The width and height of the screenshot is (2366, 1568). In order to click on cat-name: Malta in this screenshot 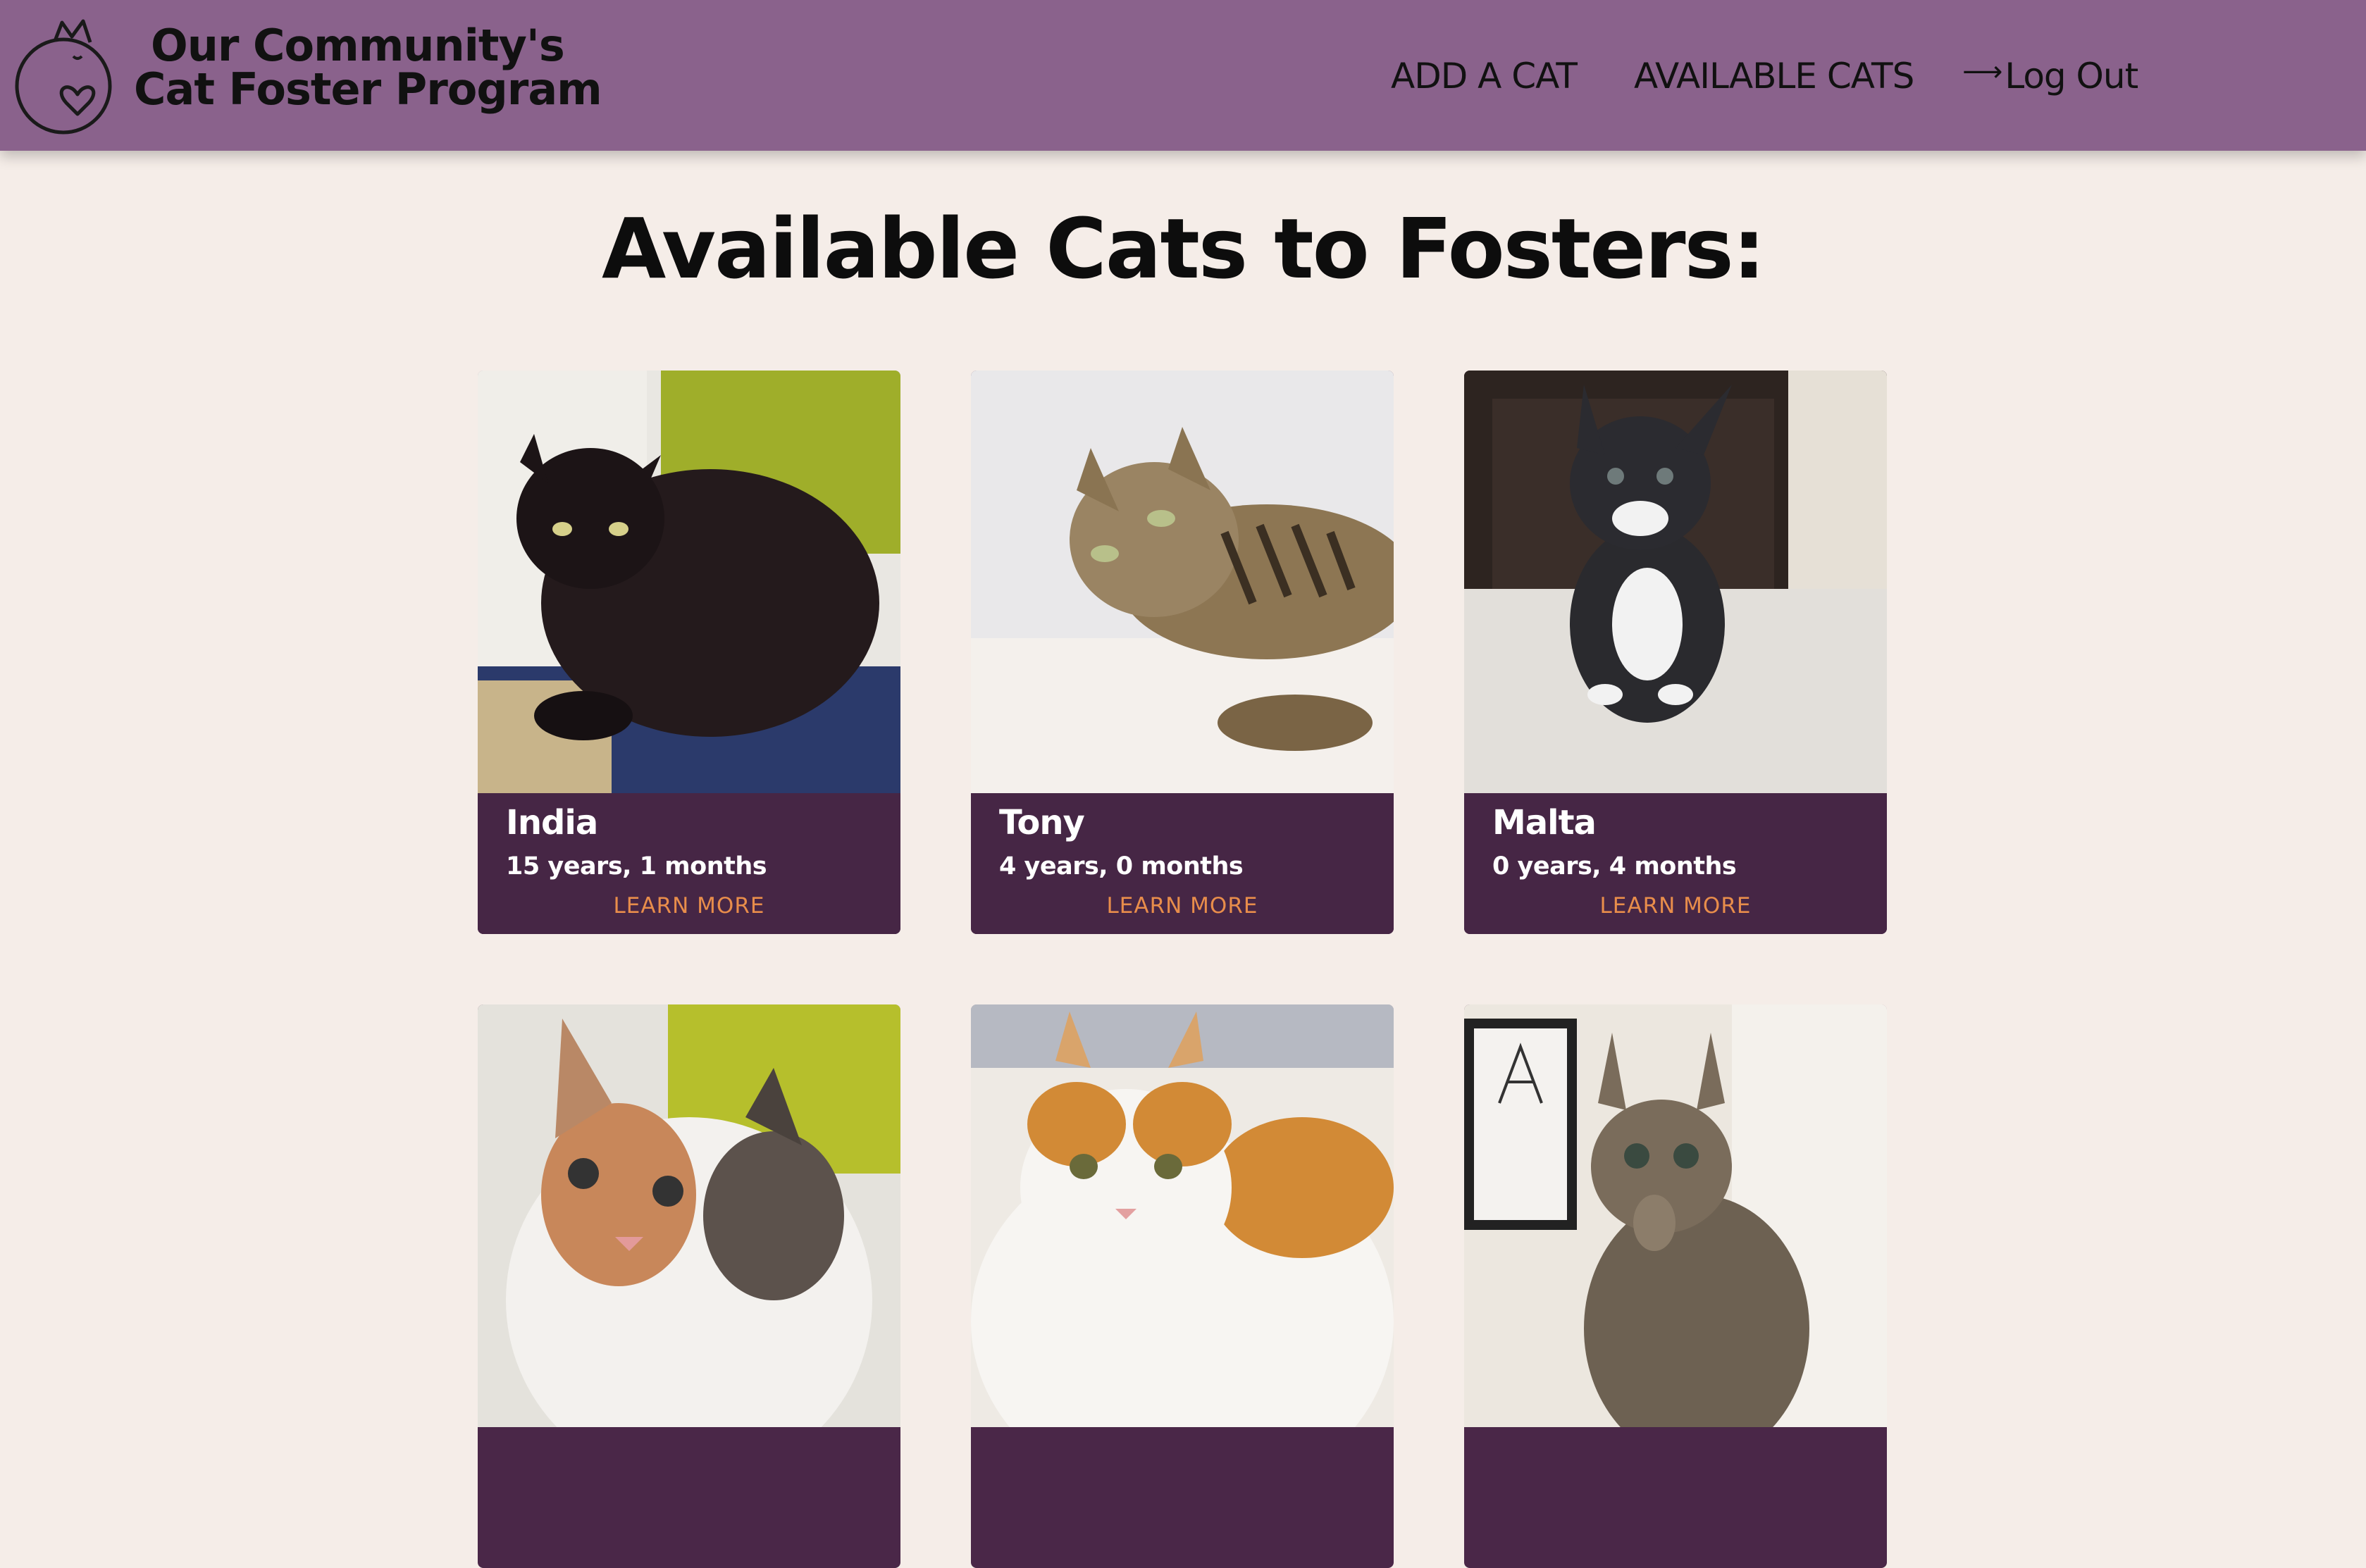, I will do `click(1544, 822)`.